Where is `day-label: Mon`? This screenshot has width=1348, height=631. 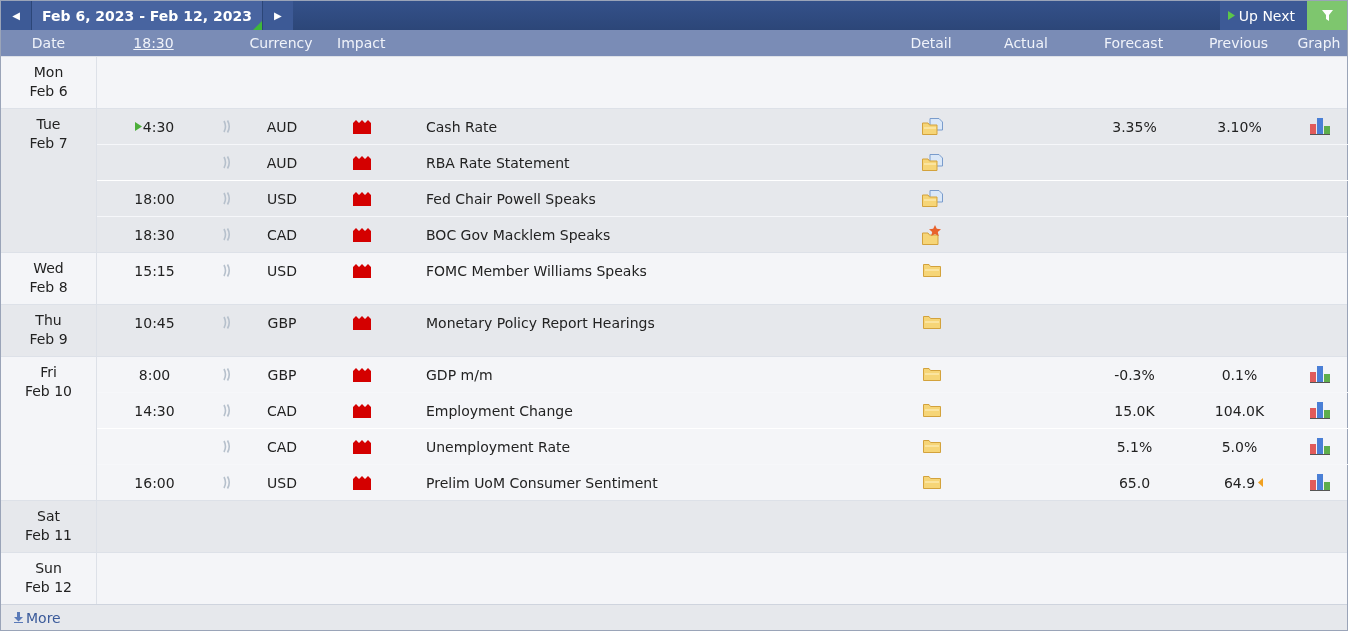 day-label: Mon is located at coordinates (48, 72).